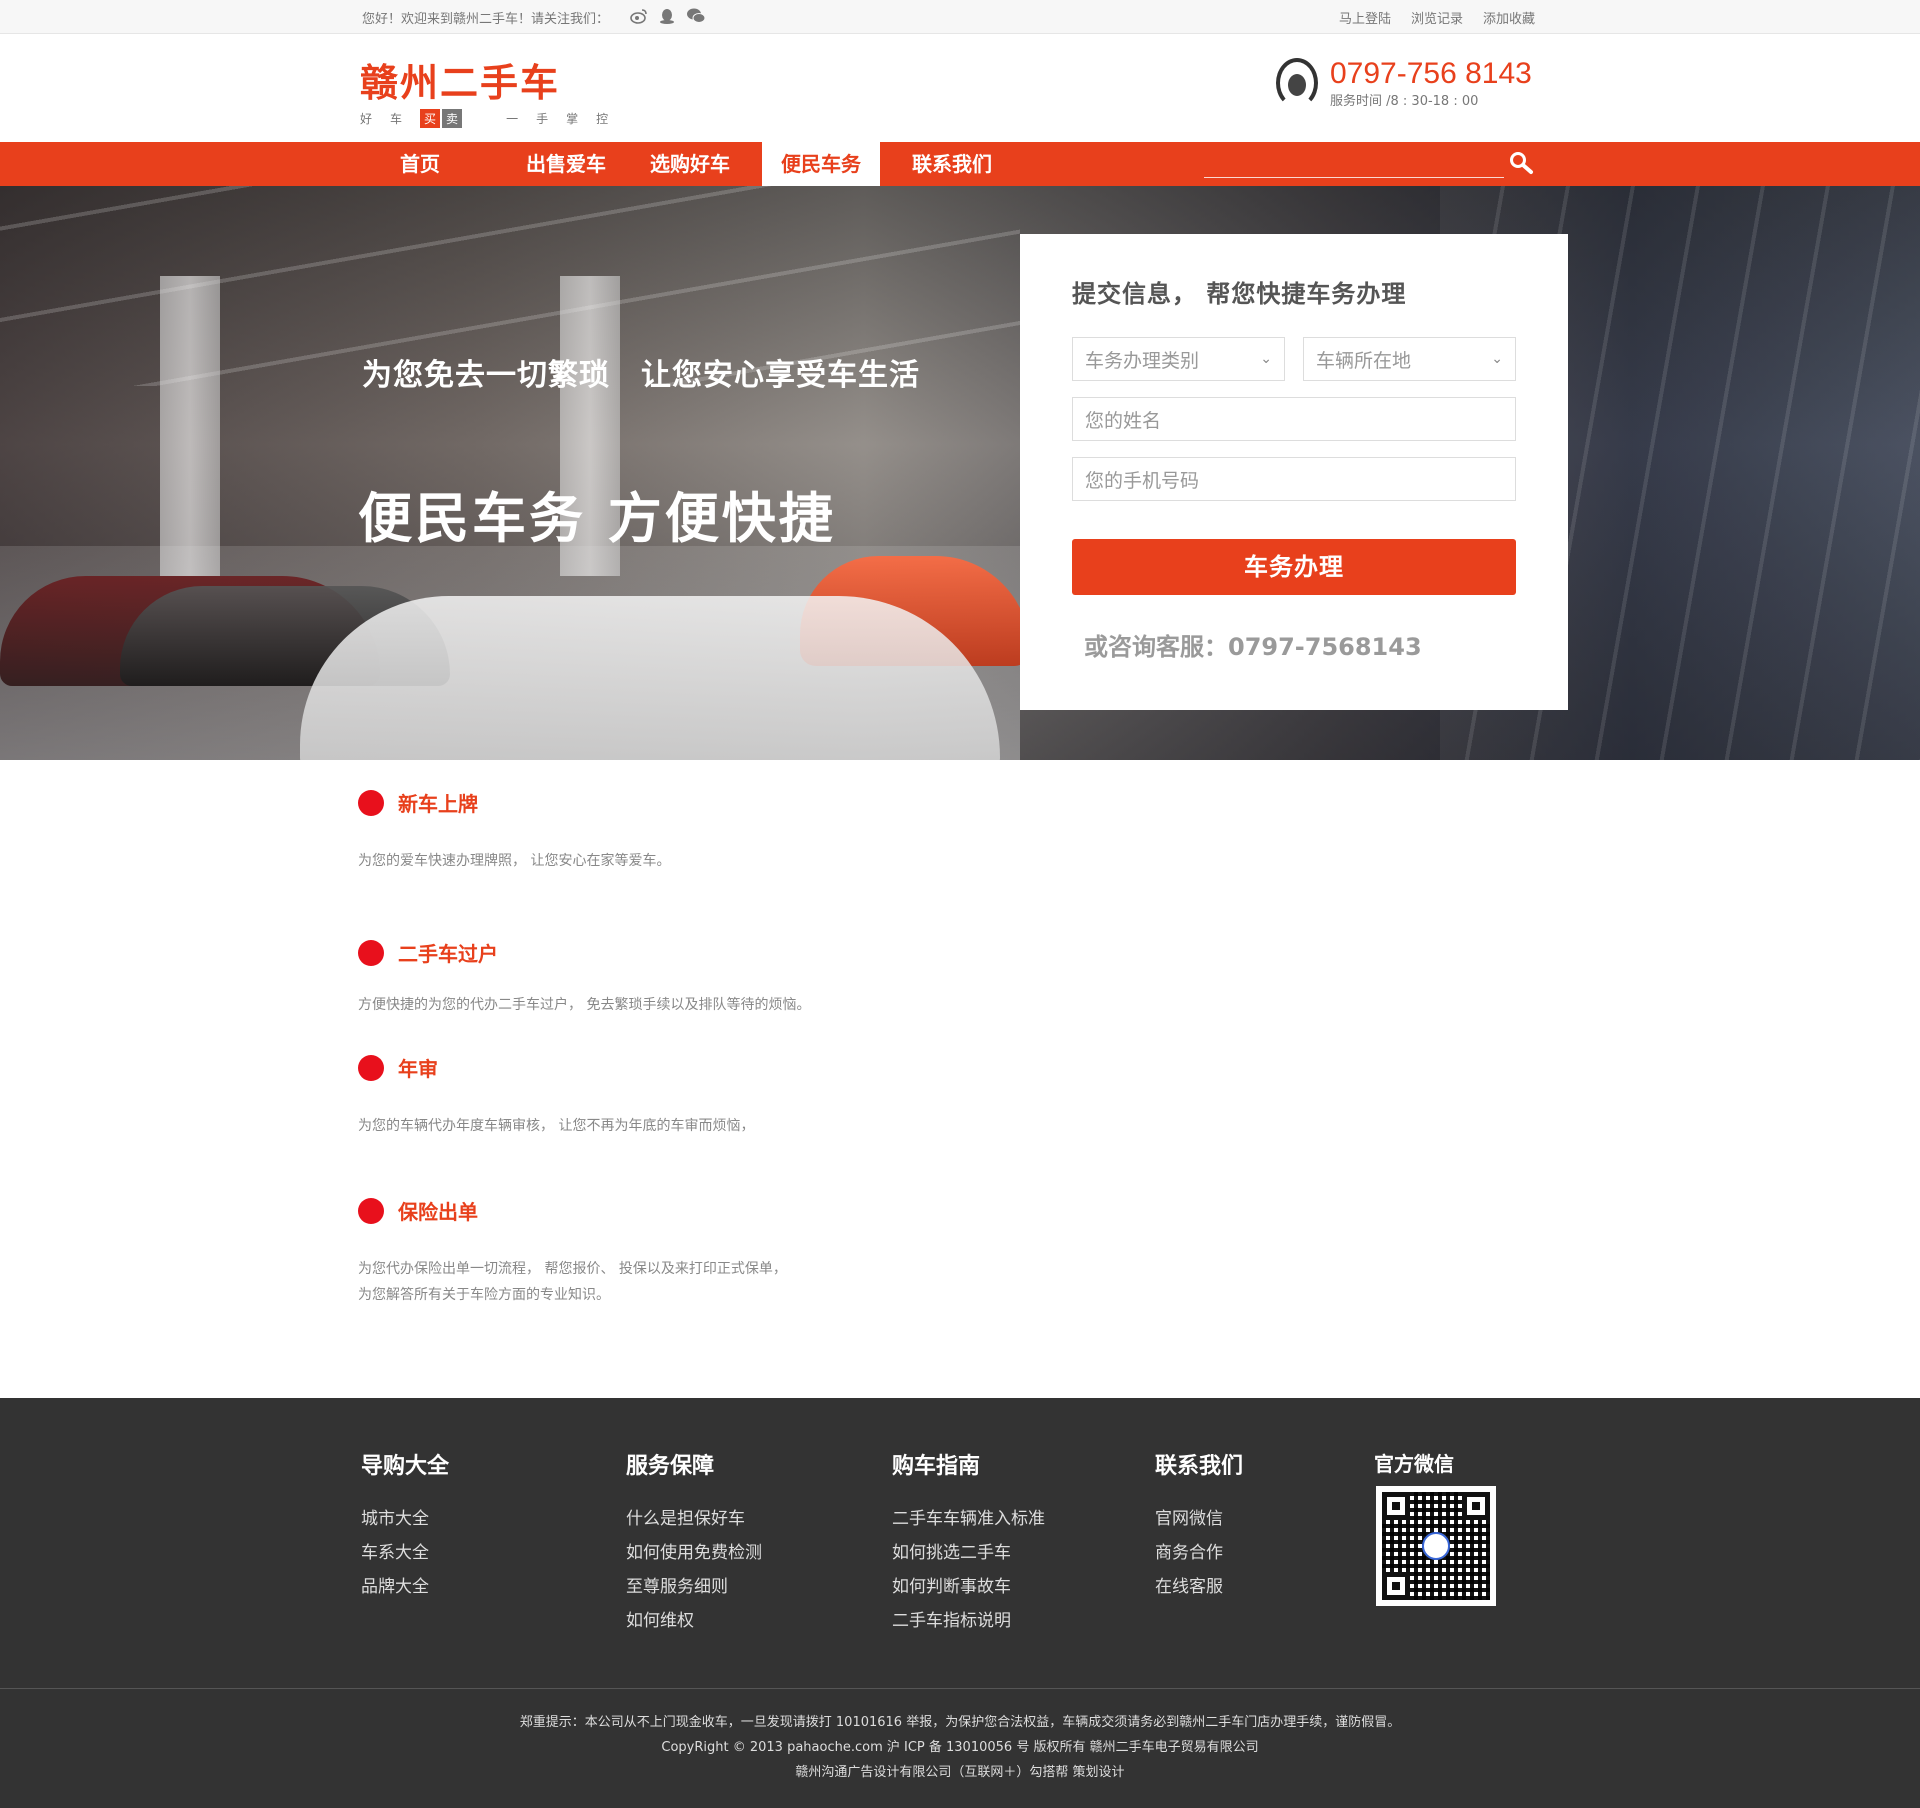 This screenshot has width=1920, height=1808. I want to click on vehicle-location-select: 车辆所在地 ⌄, so click(1409, 359).